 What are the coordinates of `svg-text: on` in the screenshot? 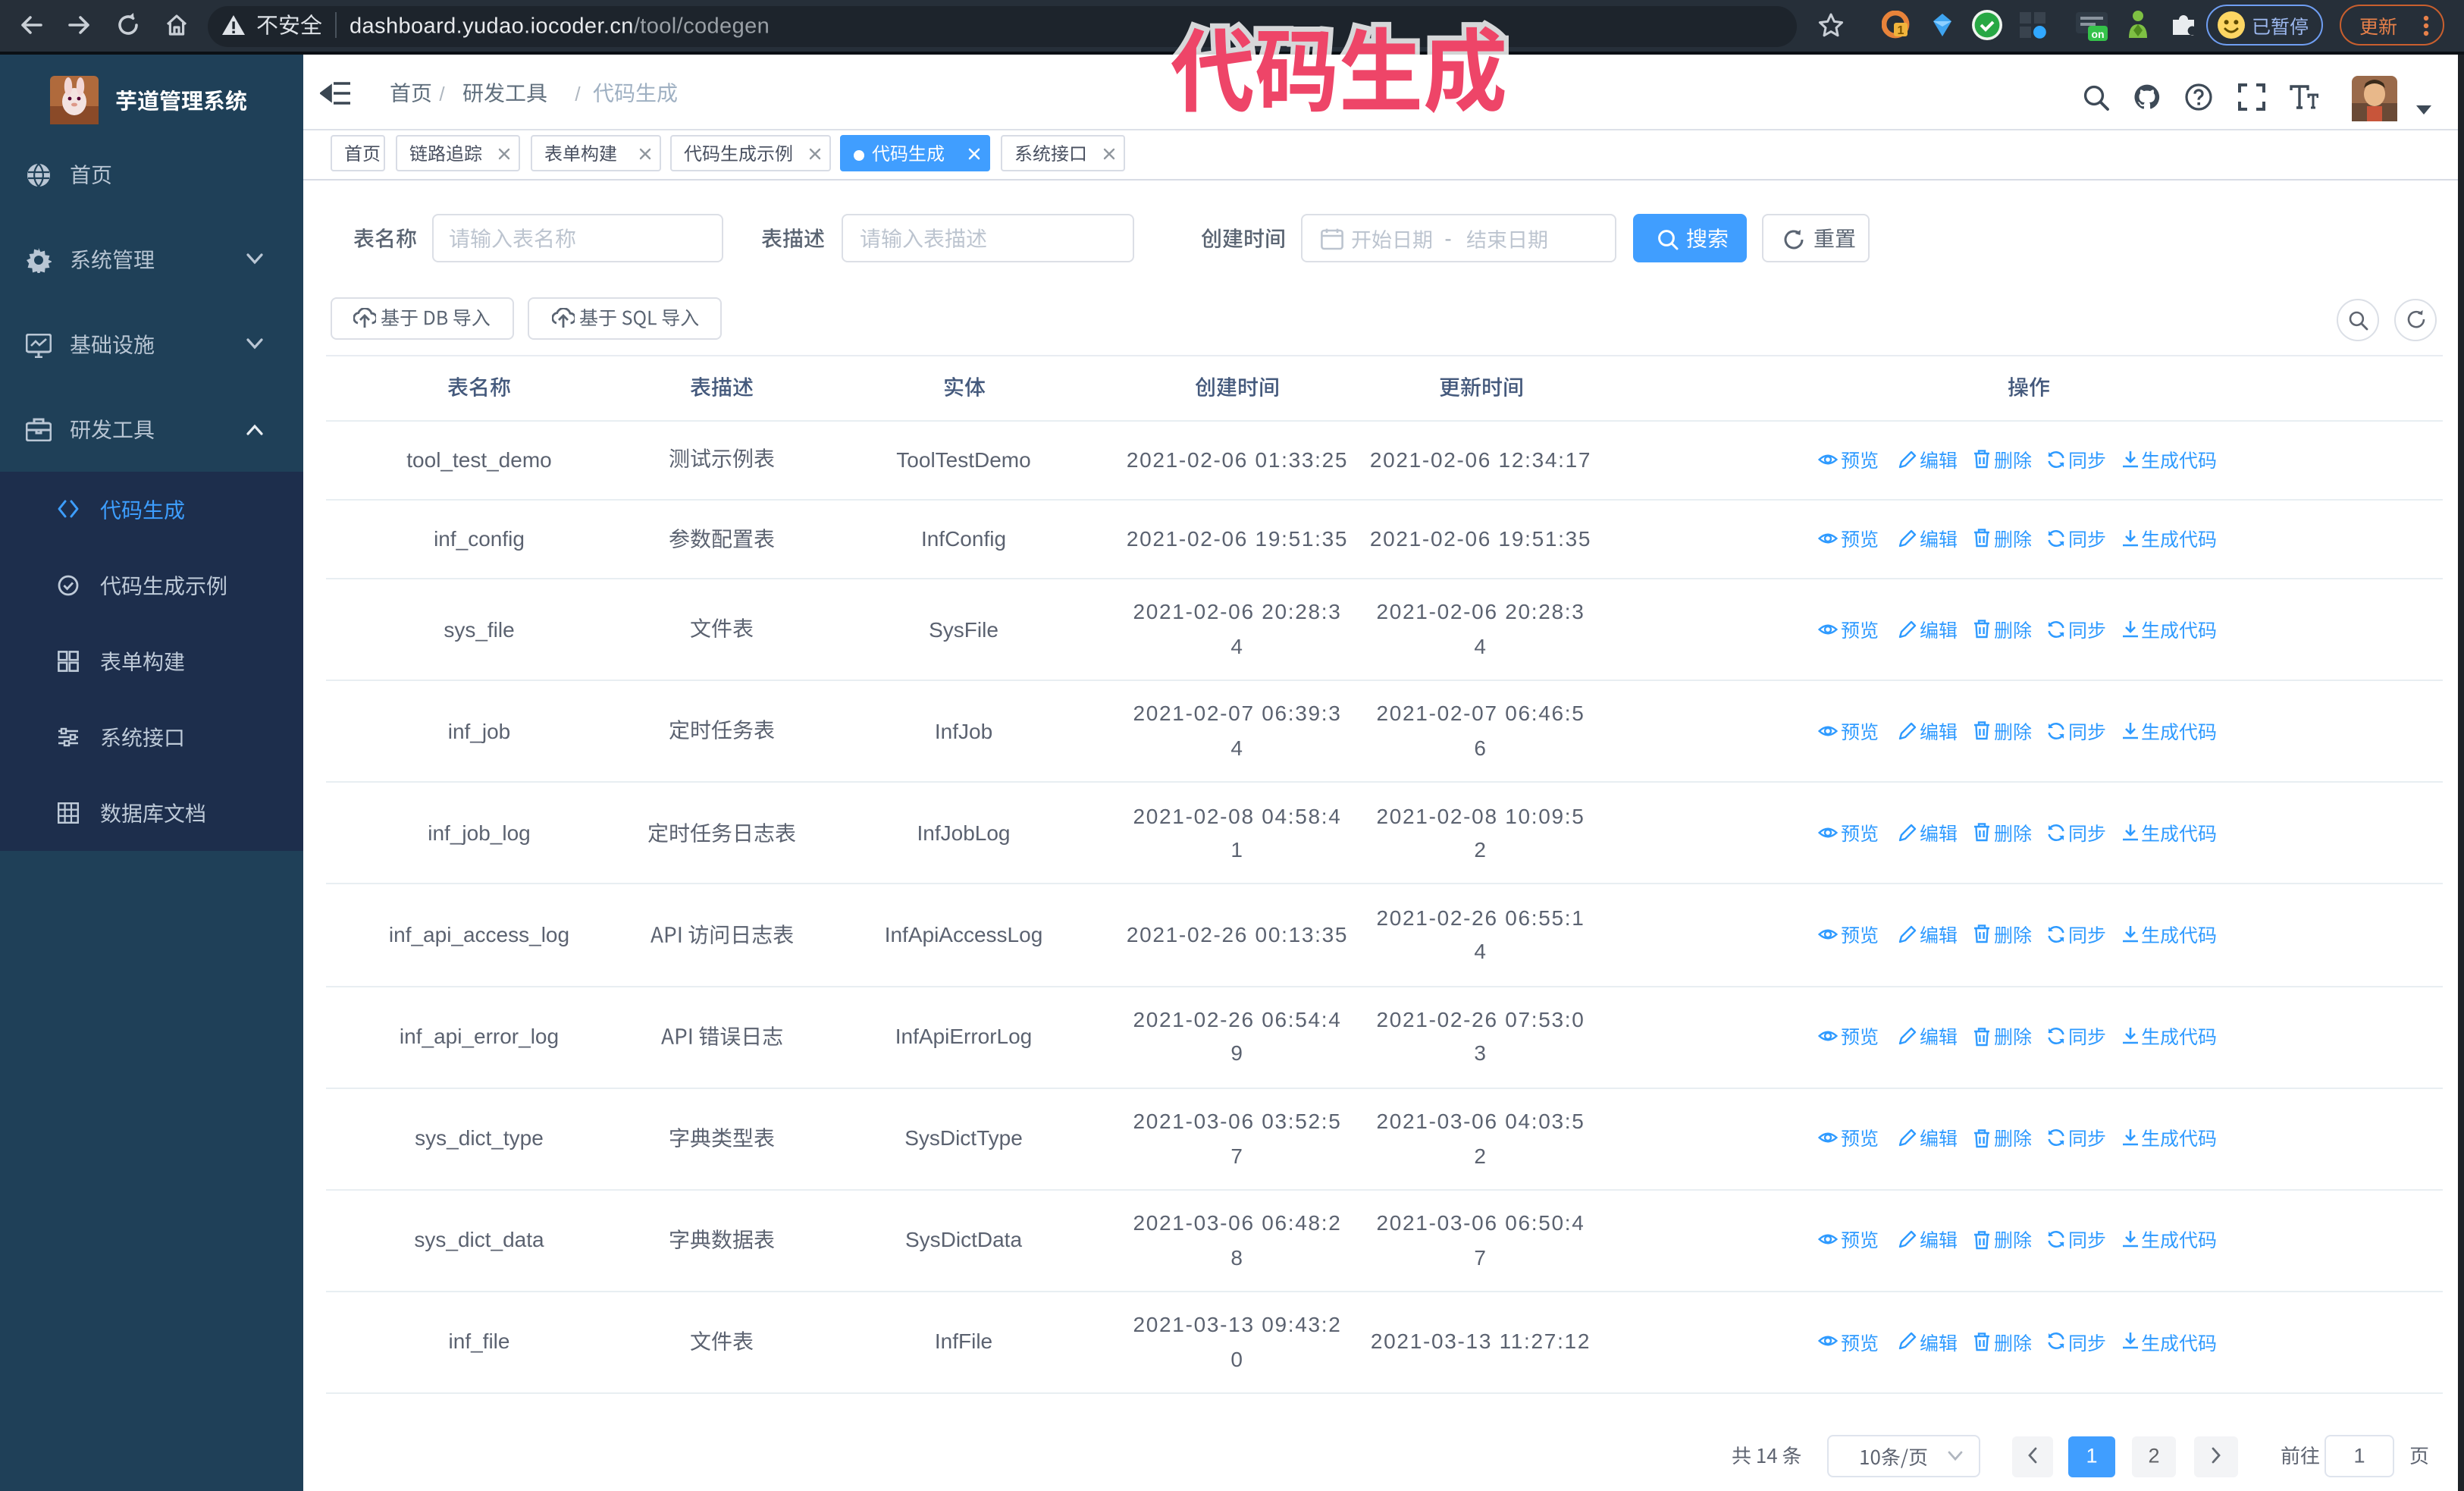 It's located at (2097, 34).